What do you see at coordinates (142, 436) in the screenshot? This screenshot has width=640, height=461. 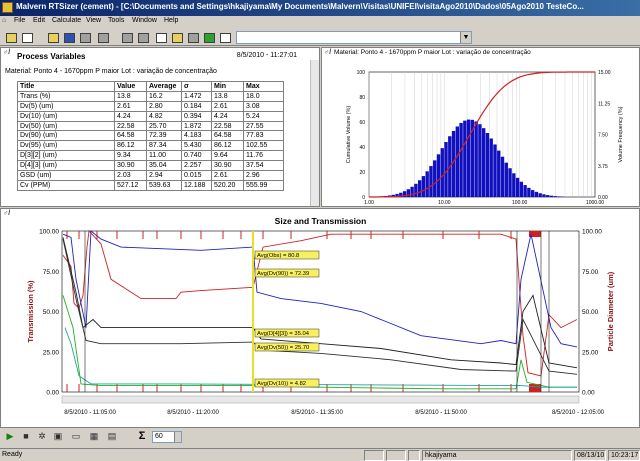 I see `sigma-icon: Σ` at bounding box center [142, 436].